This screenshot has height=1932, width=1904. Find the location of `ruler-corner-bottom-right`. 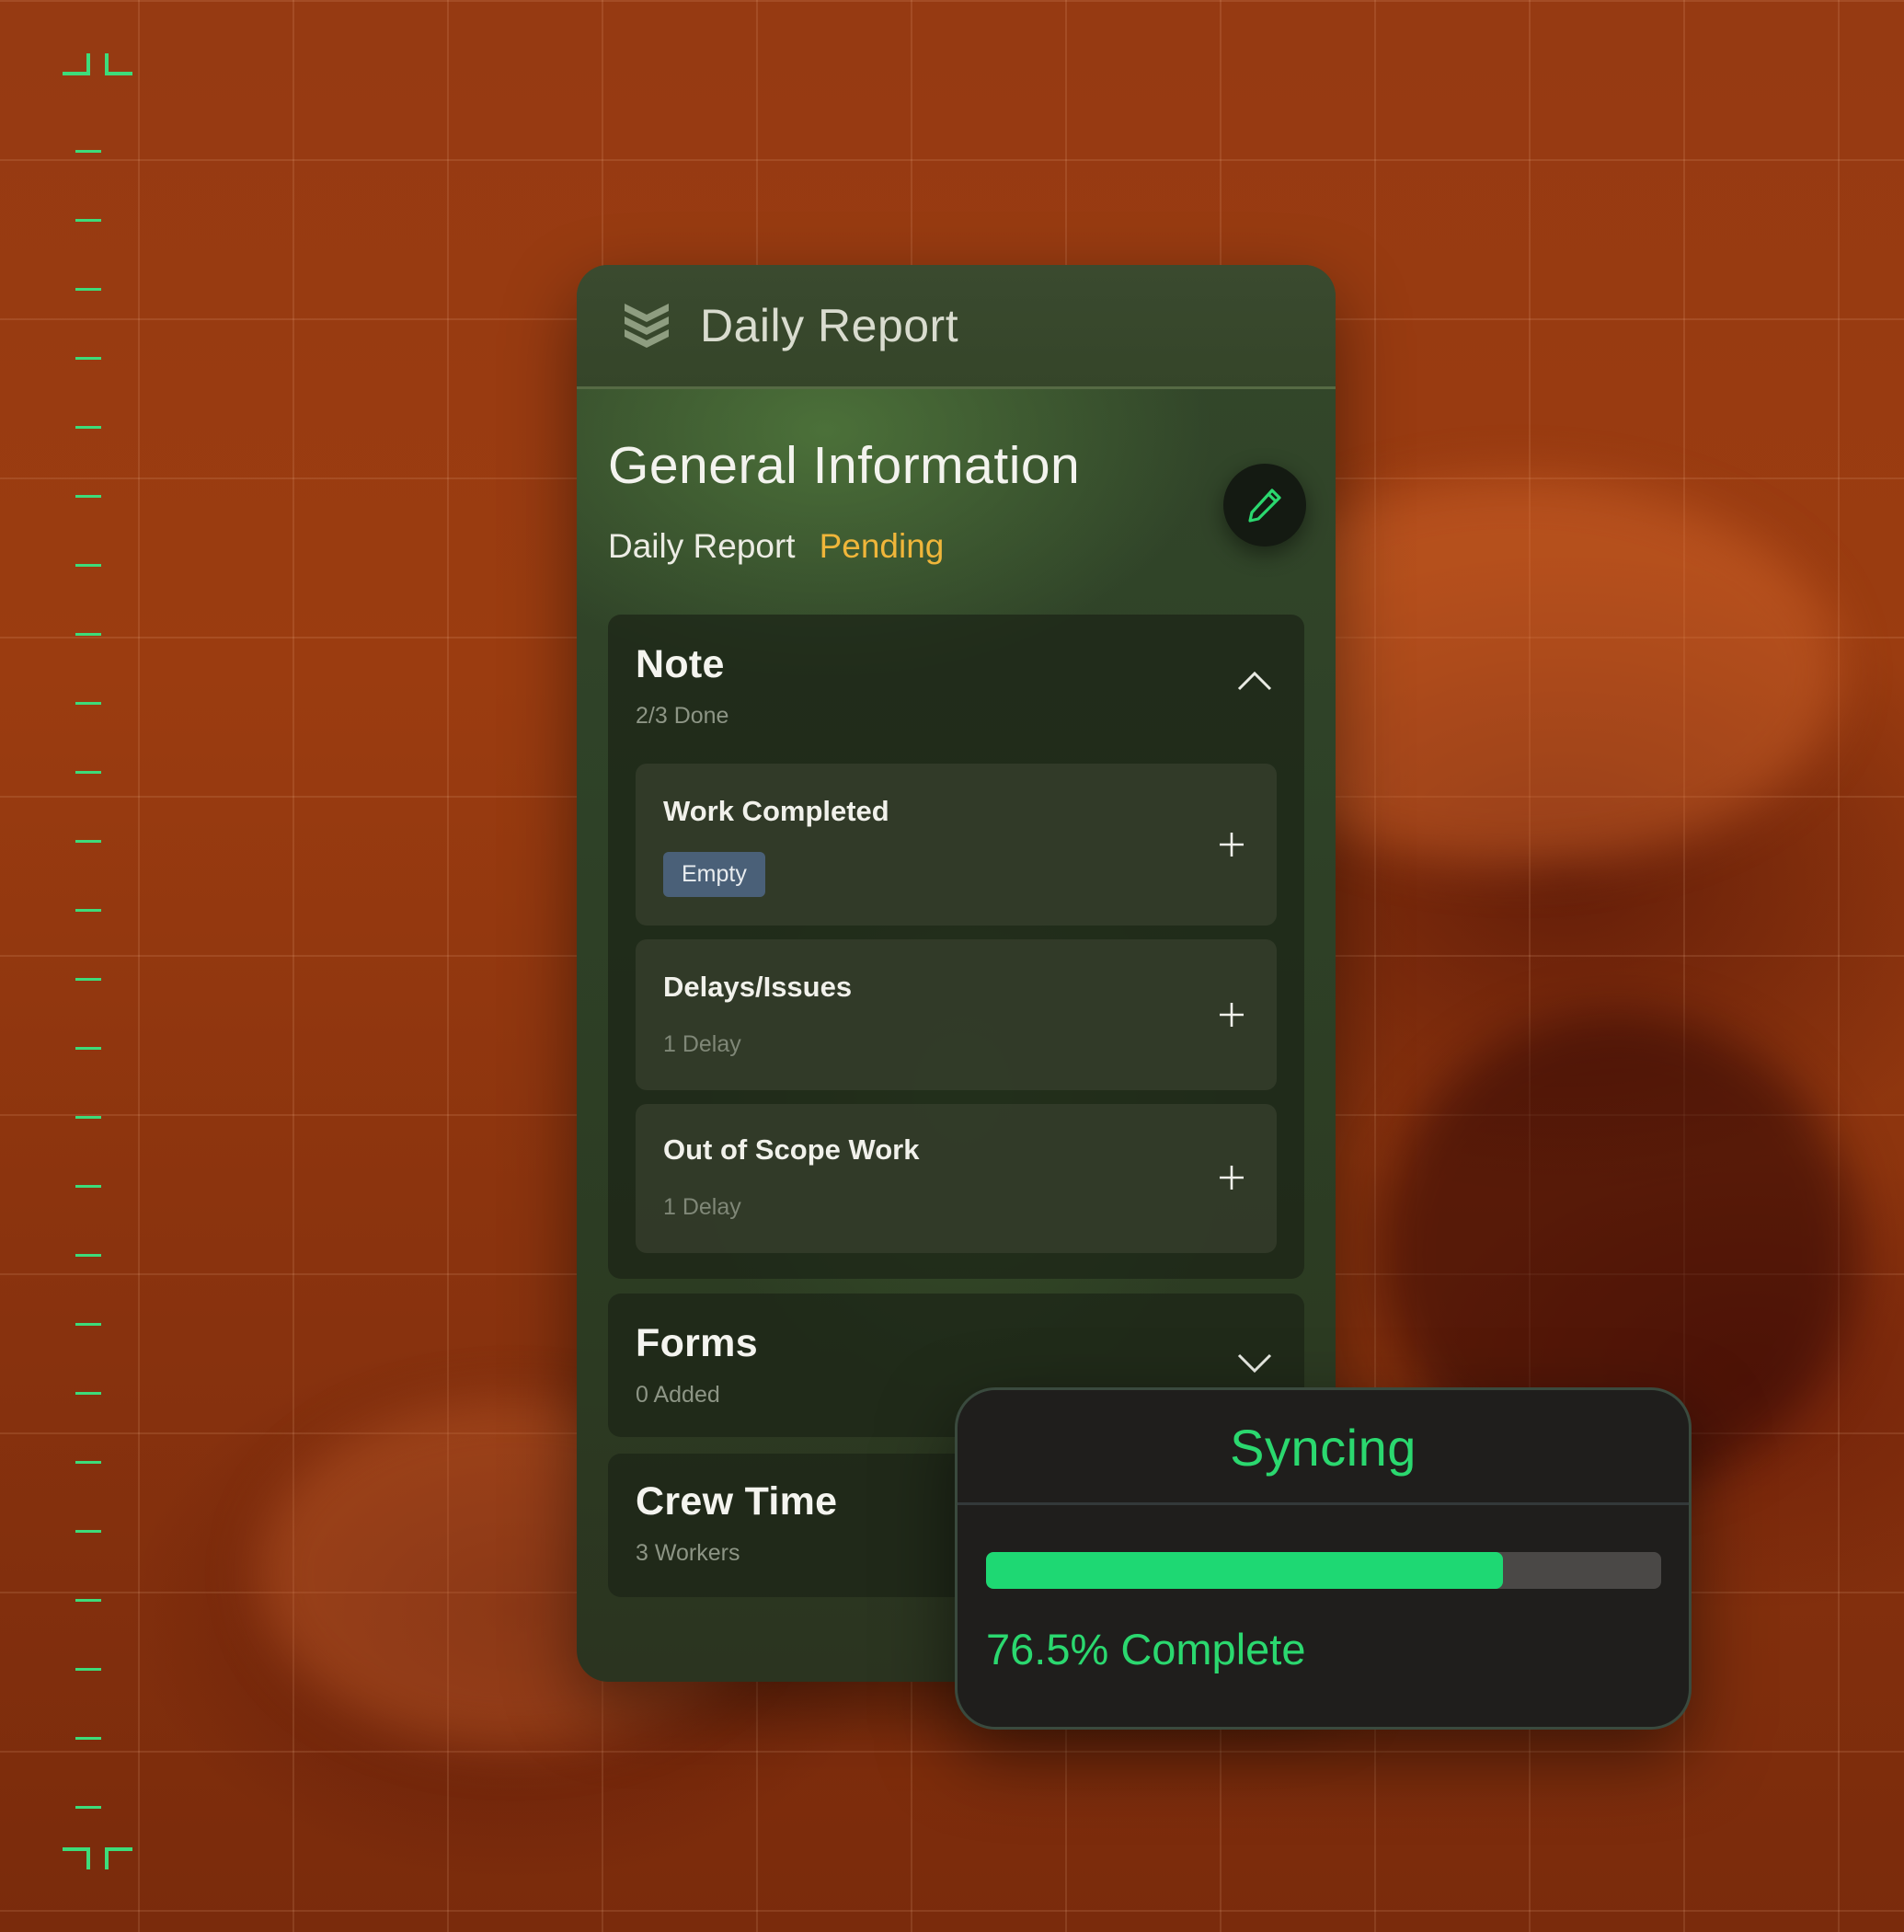

ruler-corner-bottom-right is located at coordinates (118, 1858).